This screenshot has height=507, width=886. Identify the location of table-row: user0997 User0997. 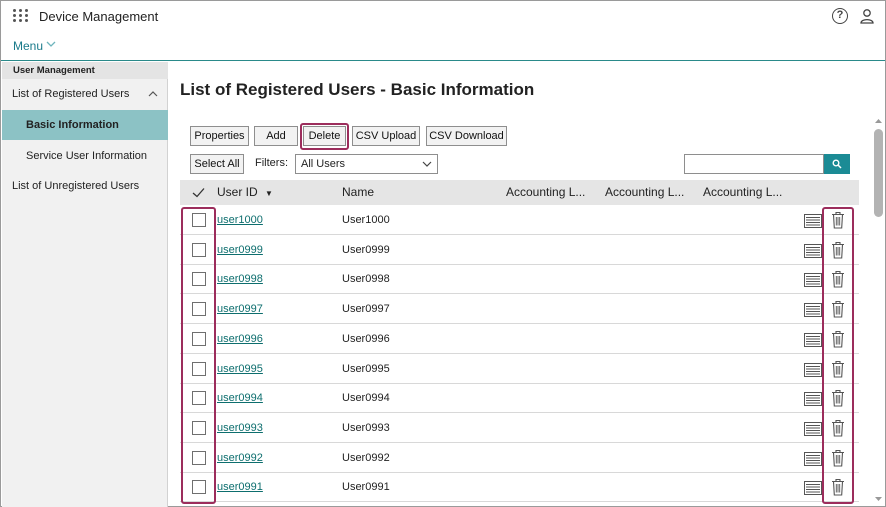
(519, 310).